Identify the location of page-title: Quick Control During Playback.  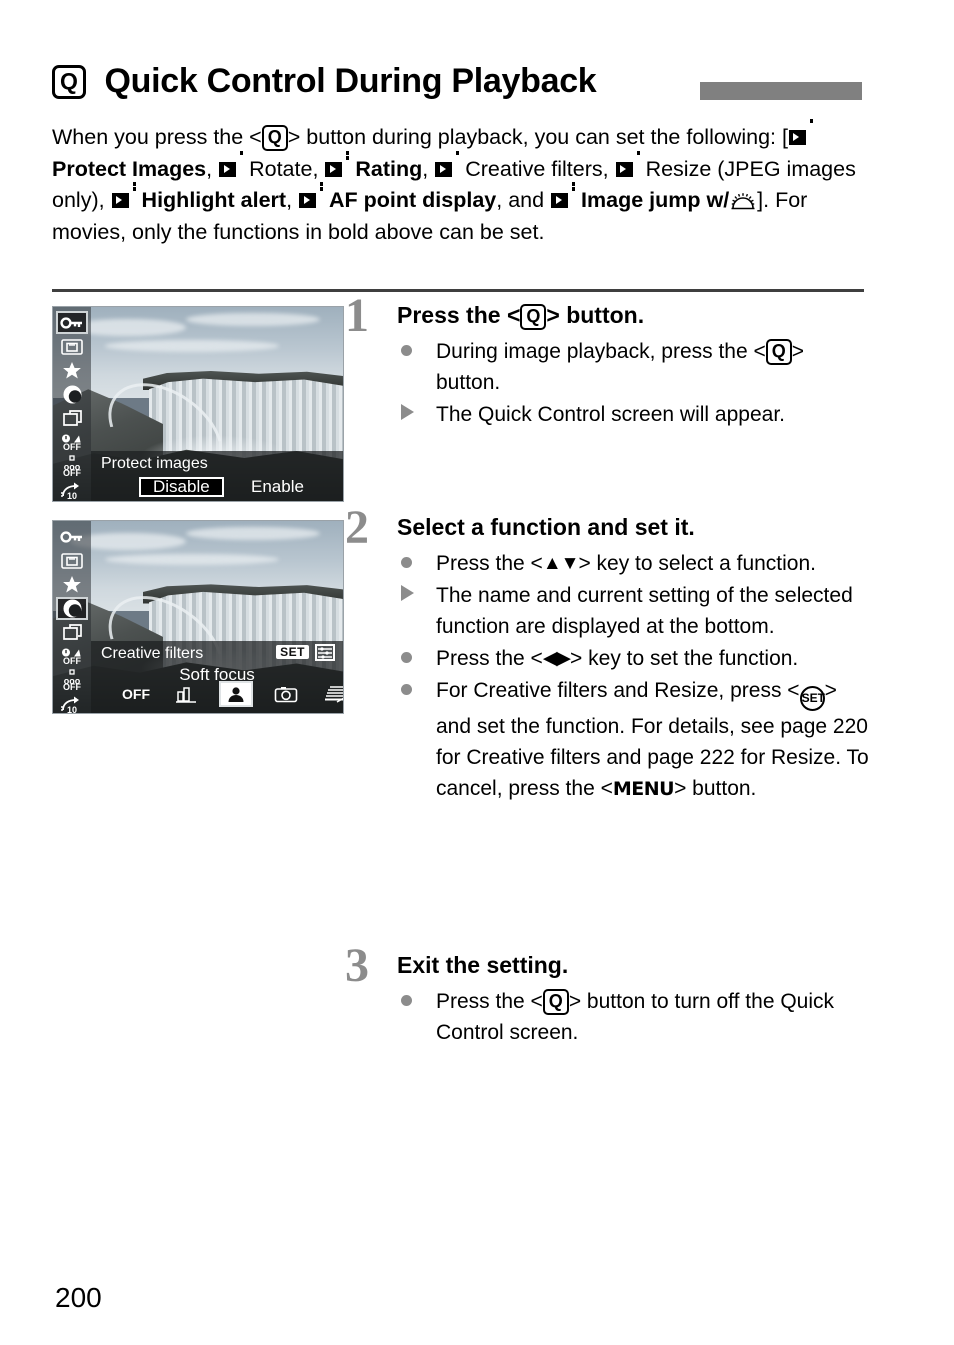
(350, 81).